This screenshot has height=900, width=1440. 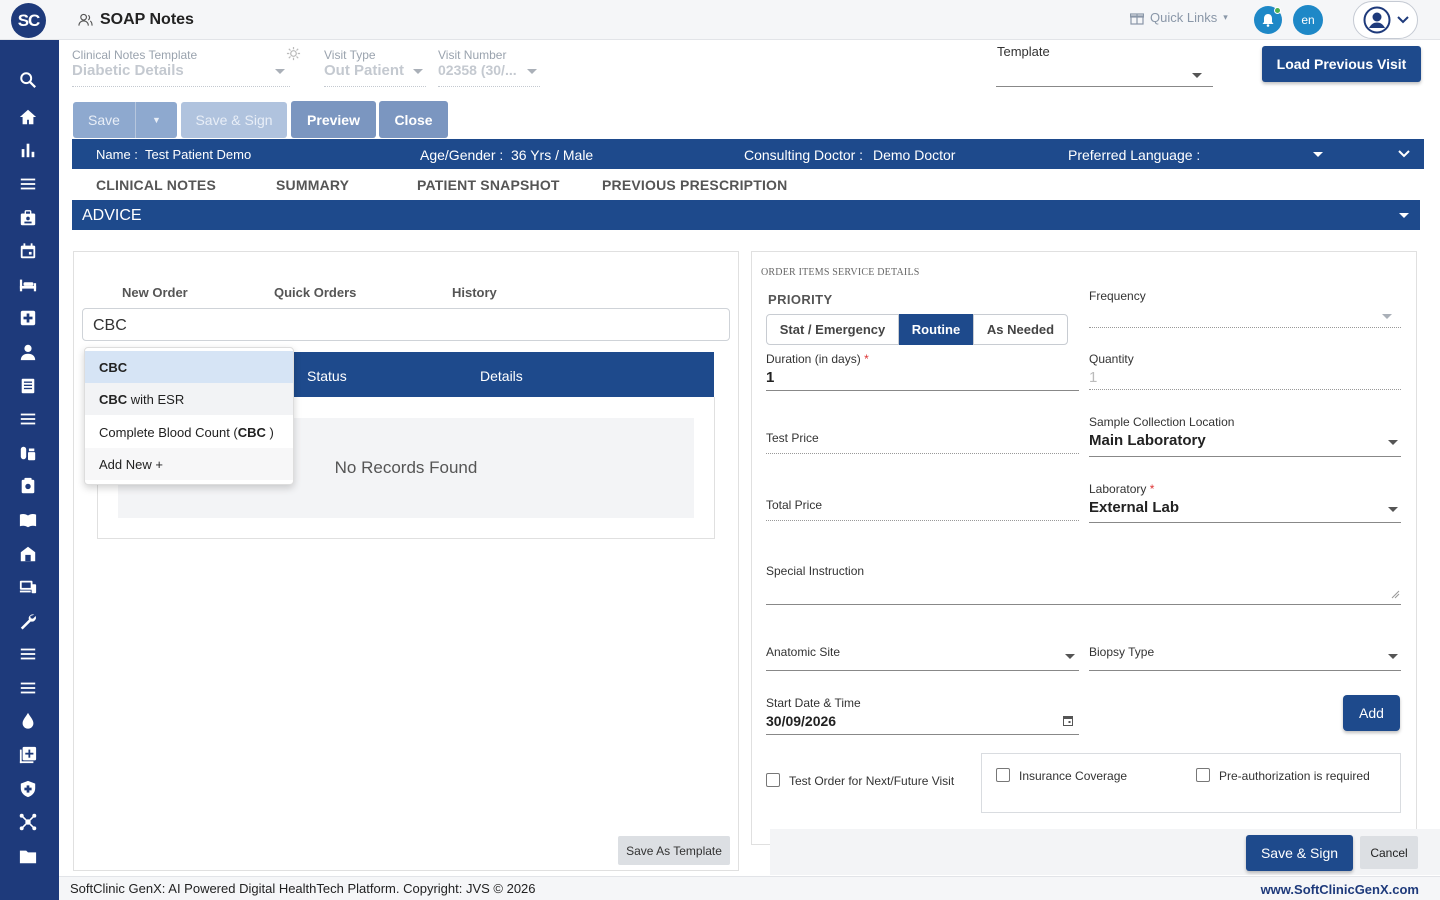 What do you see at coordinates (113, 399) in the screenshot?
I see `suggestion-match: CBC` at bounding box center [113, 399].